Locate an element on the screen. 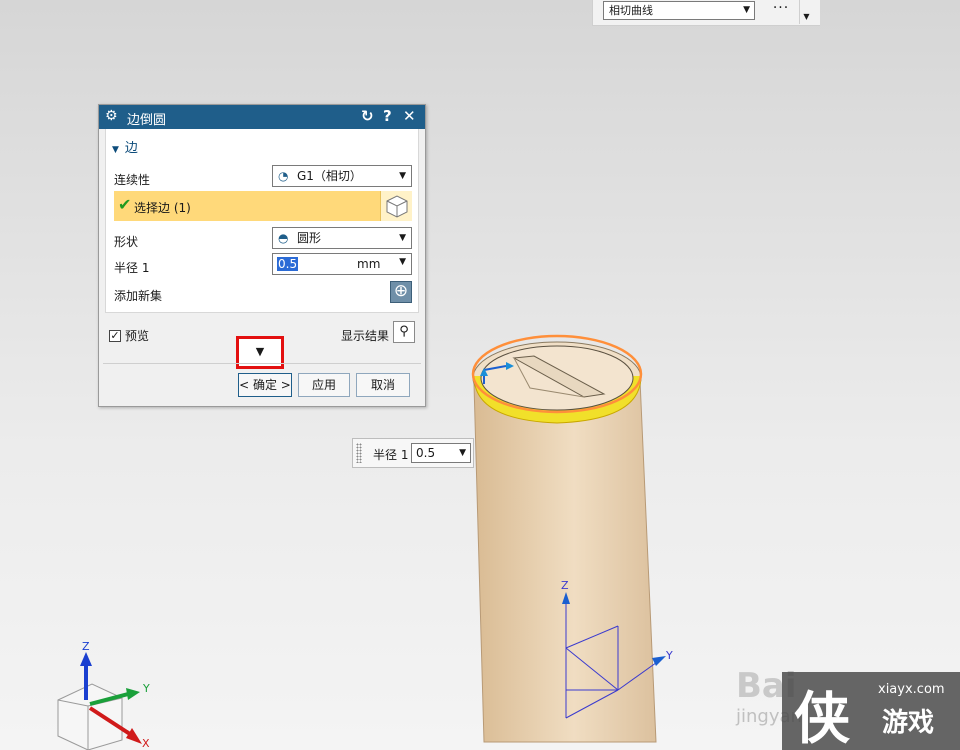 The image size is (960, 750). view-triad is located at coordinates (99, 701).